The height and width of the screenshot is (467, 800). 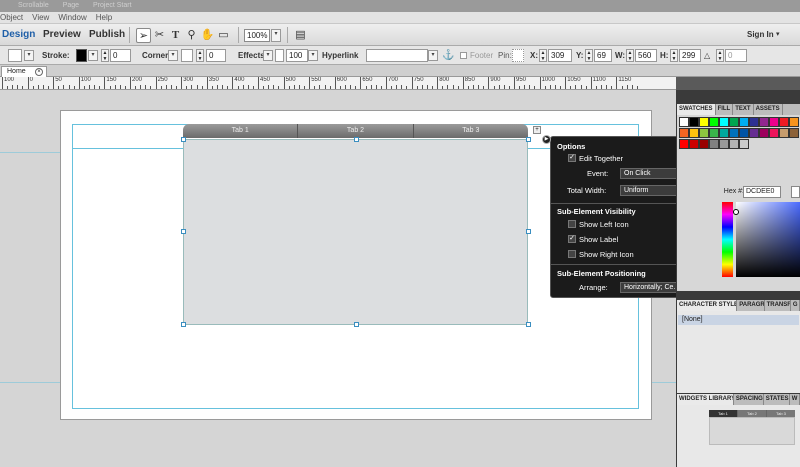 What do you see at coordinates (463, 55) in the screenshot?
I see `footer-checkbox` at bounding box center [463, 55].